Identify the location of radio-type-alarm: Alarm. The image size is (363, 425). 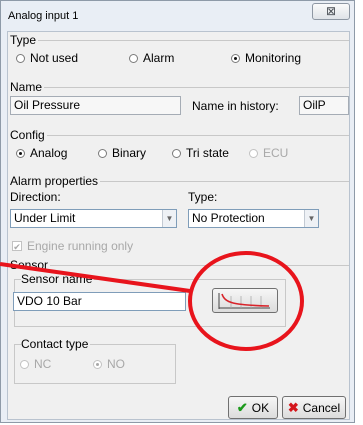
(151, 58).